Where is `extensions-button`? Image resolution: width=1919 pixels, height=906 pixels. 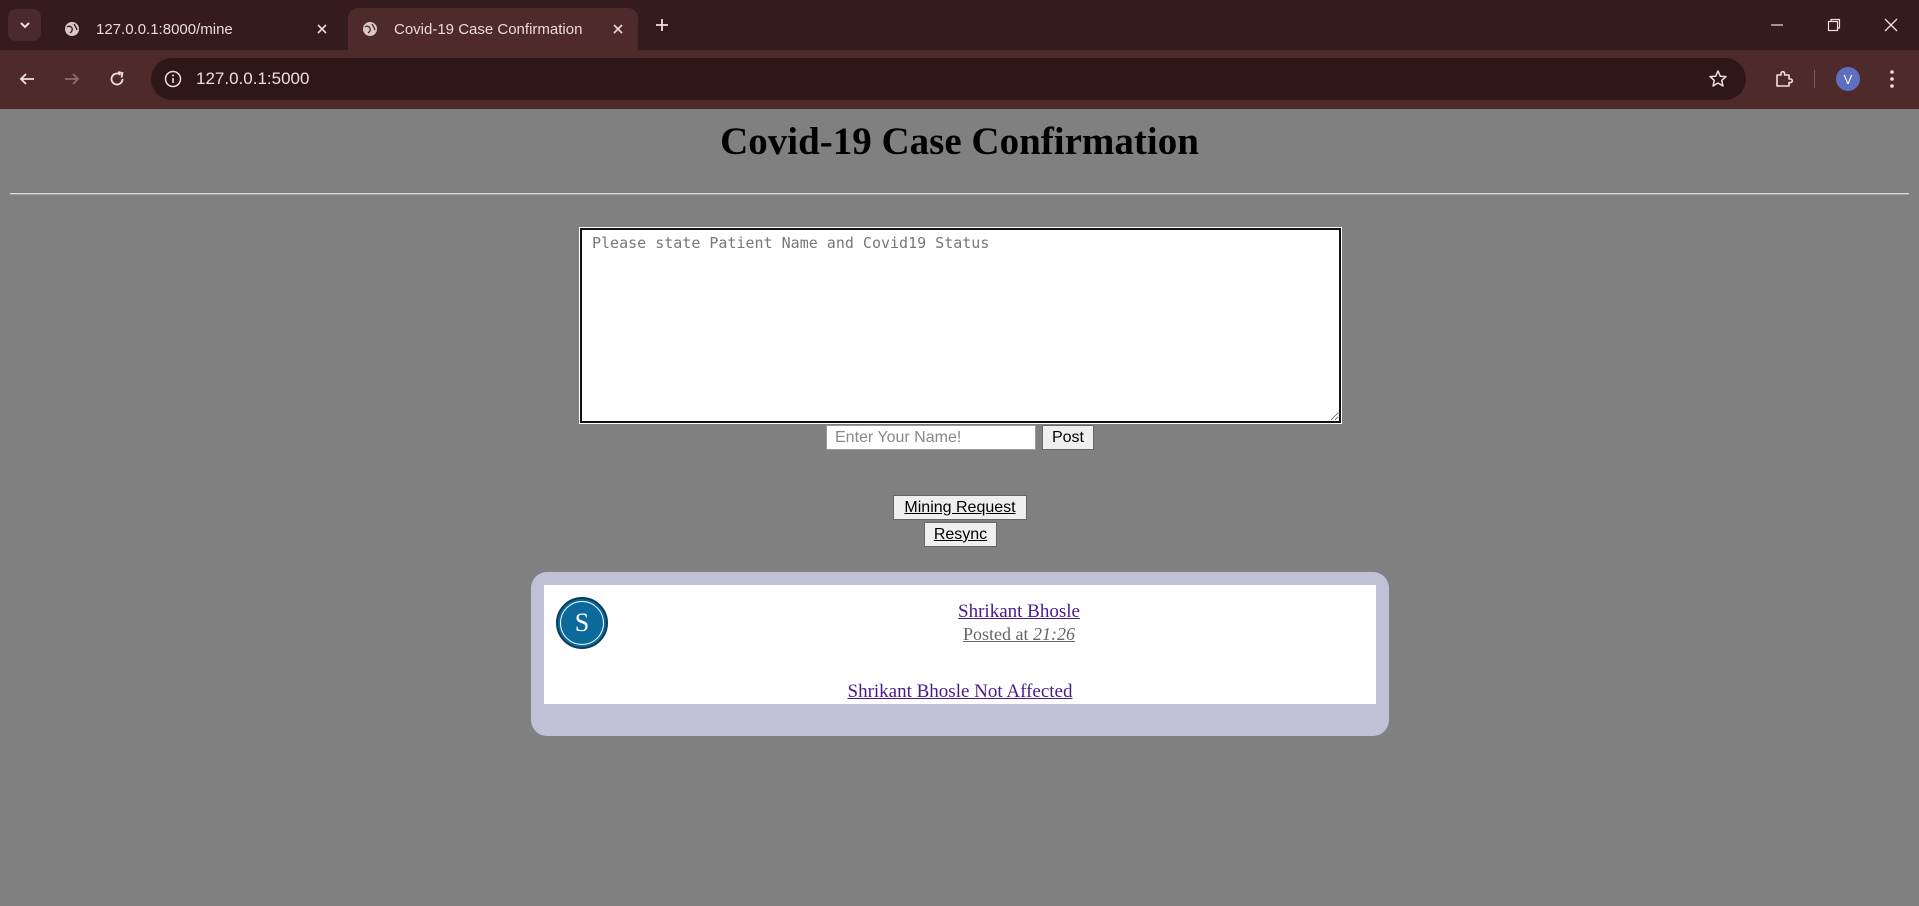
extensions-button is located at coordinates (1784, 79).